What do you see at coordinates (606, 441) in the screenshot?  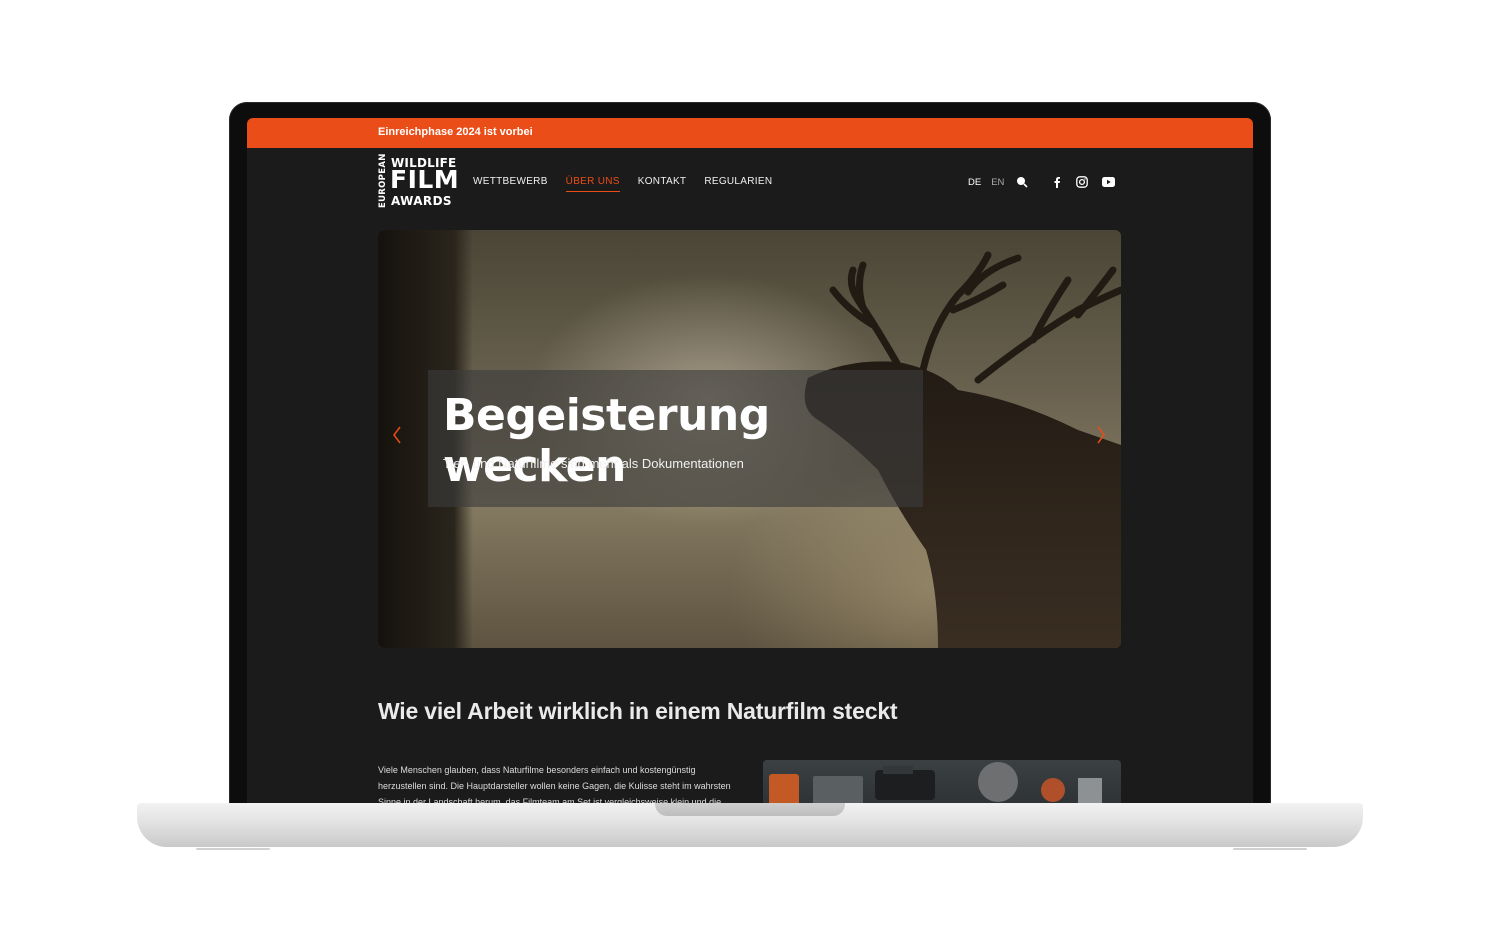 I see `hero-title: Begeisterung wecken` at bounding box center [606, 441].